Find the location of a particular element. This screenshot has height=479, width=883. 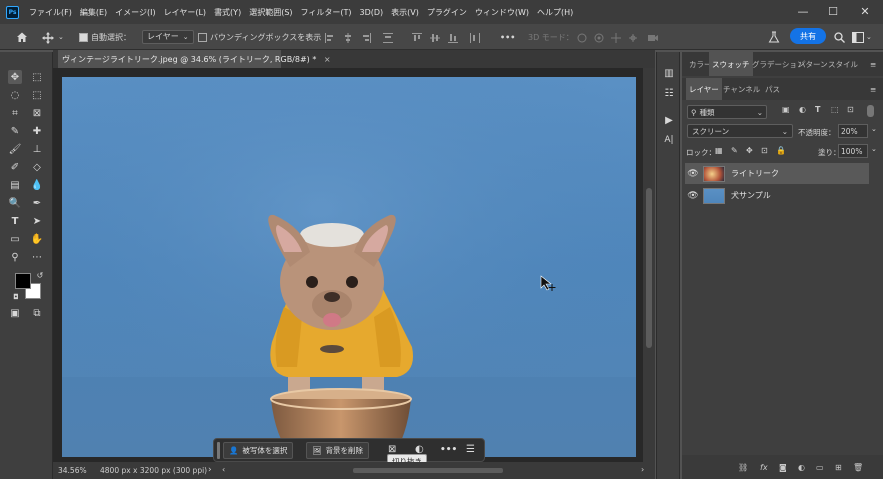

share-button: 共有 is located at coordinates (808, 36).